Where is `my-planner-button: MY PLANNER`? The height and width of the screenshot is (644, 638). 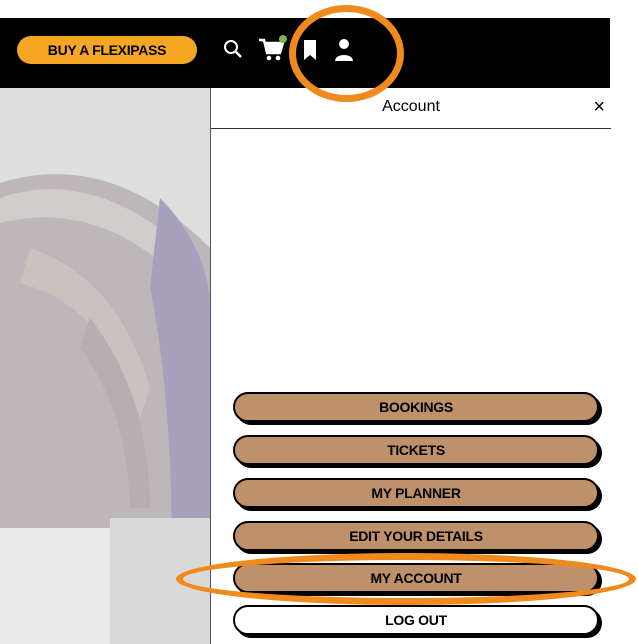
my-planner-button: MY PLANNER is located at coordinates (416, 493).